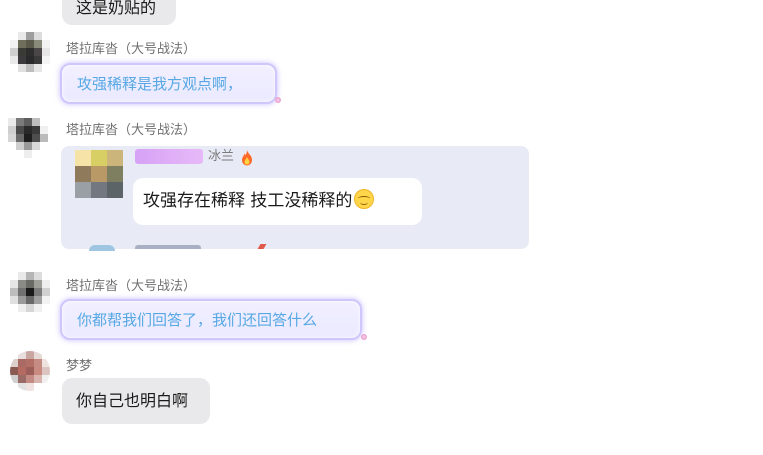 The height and width of the screenshot is (455, 763). I want to click on quoted-name-tag, so click(169, 156).